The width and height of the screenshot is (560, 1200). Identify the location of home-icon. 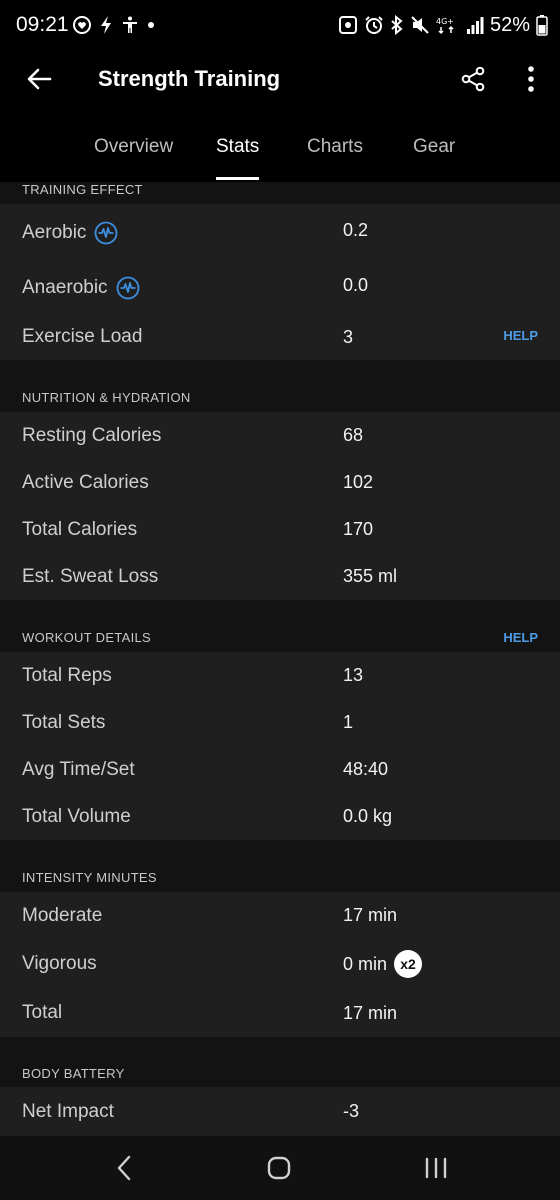
(279, 1168).